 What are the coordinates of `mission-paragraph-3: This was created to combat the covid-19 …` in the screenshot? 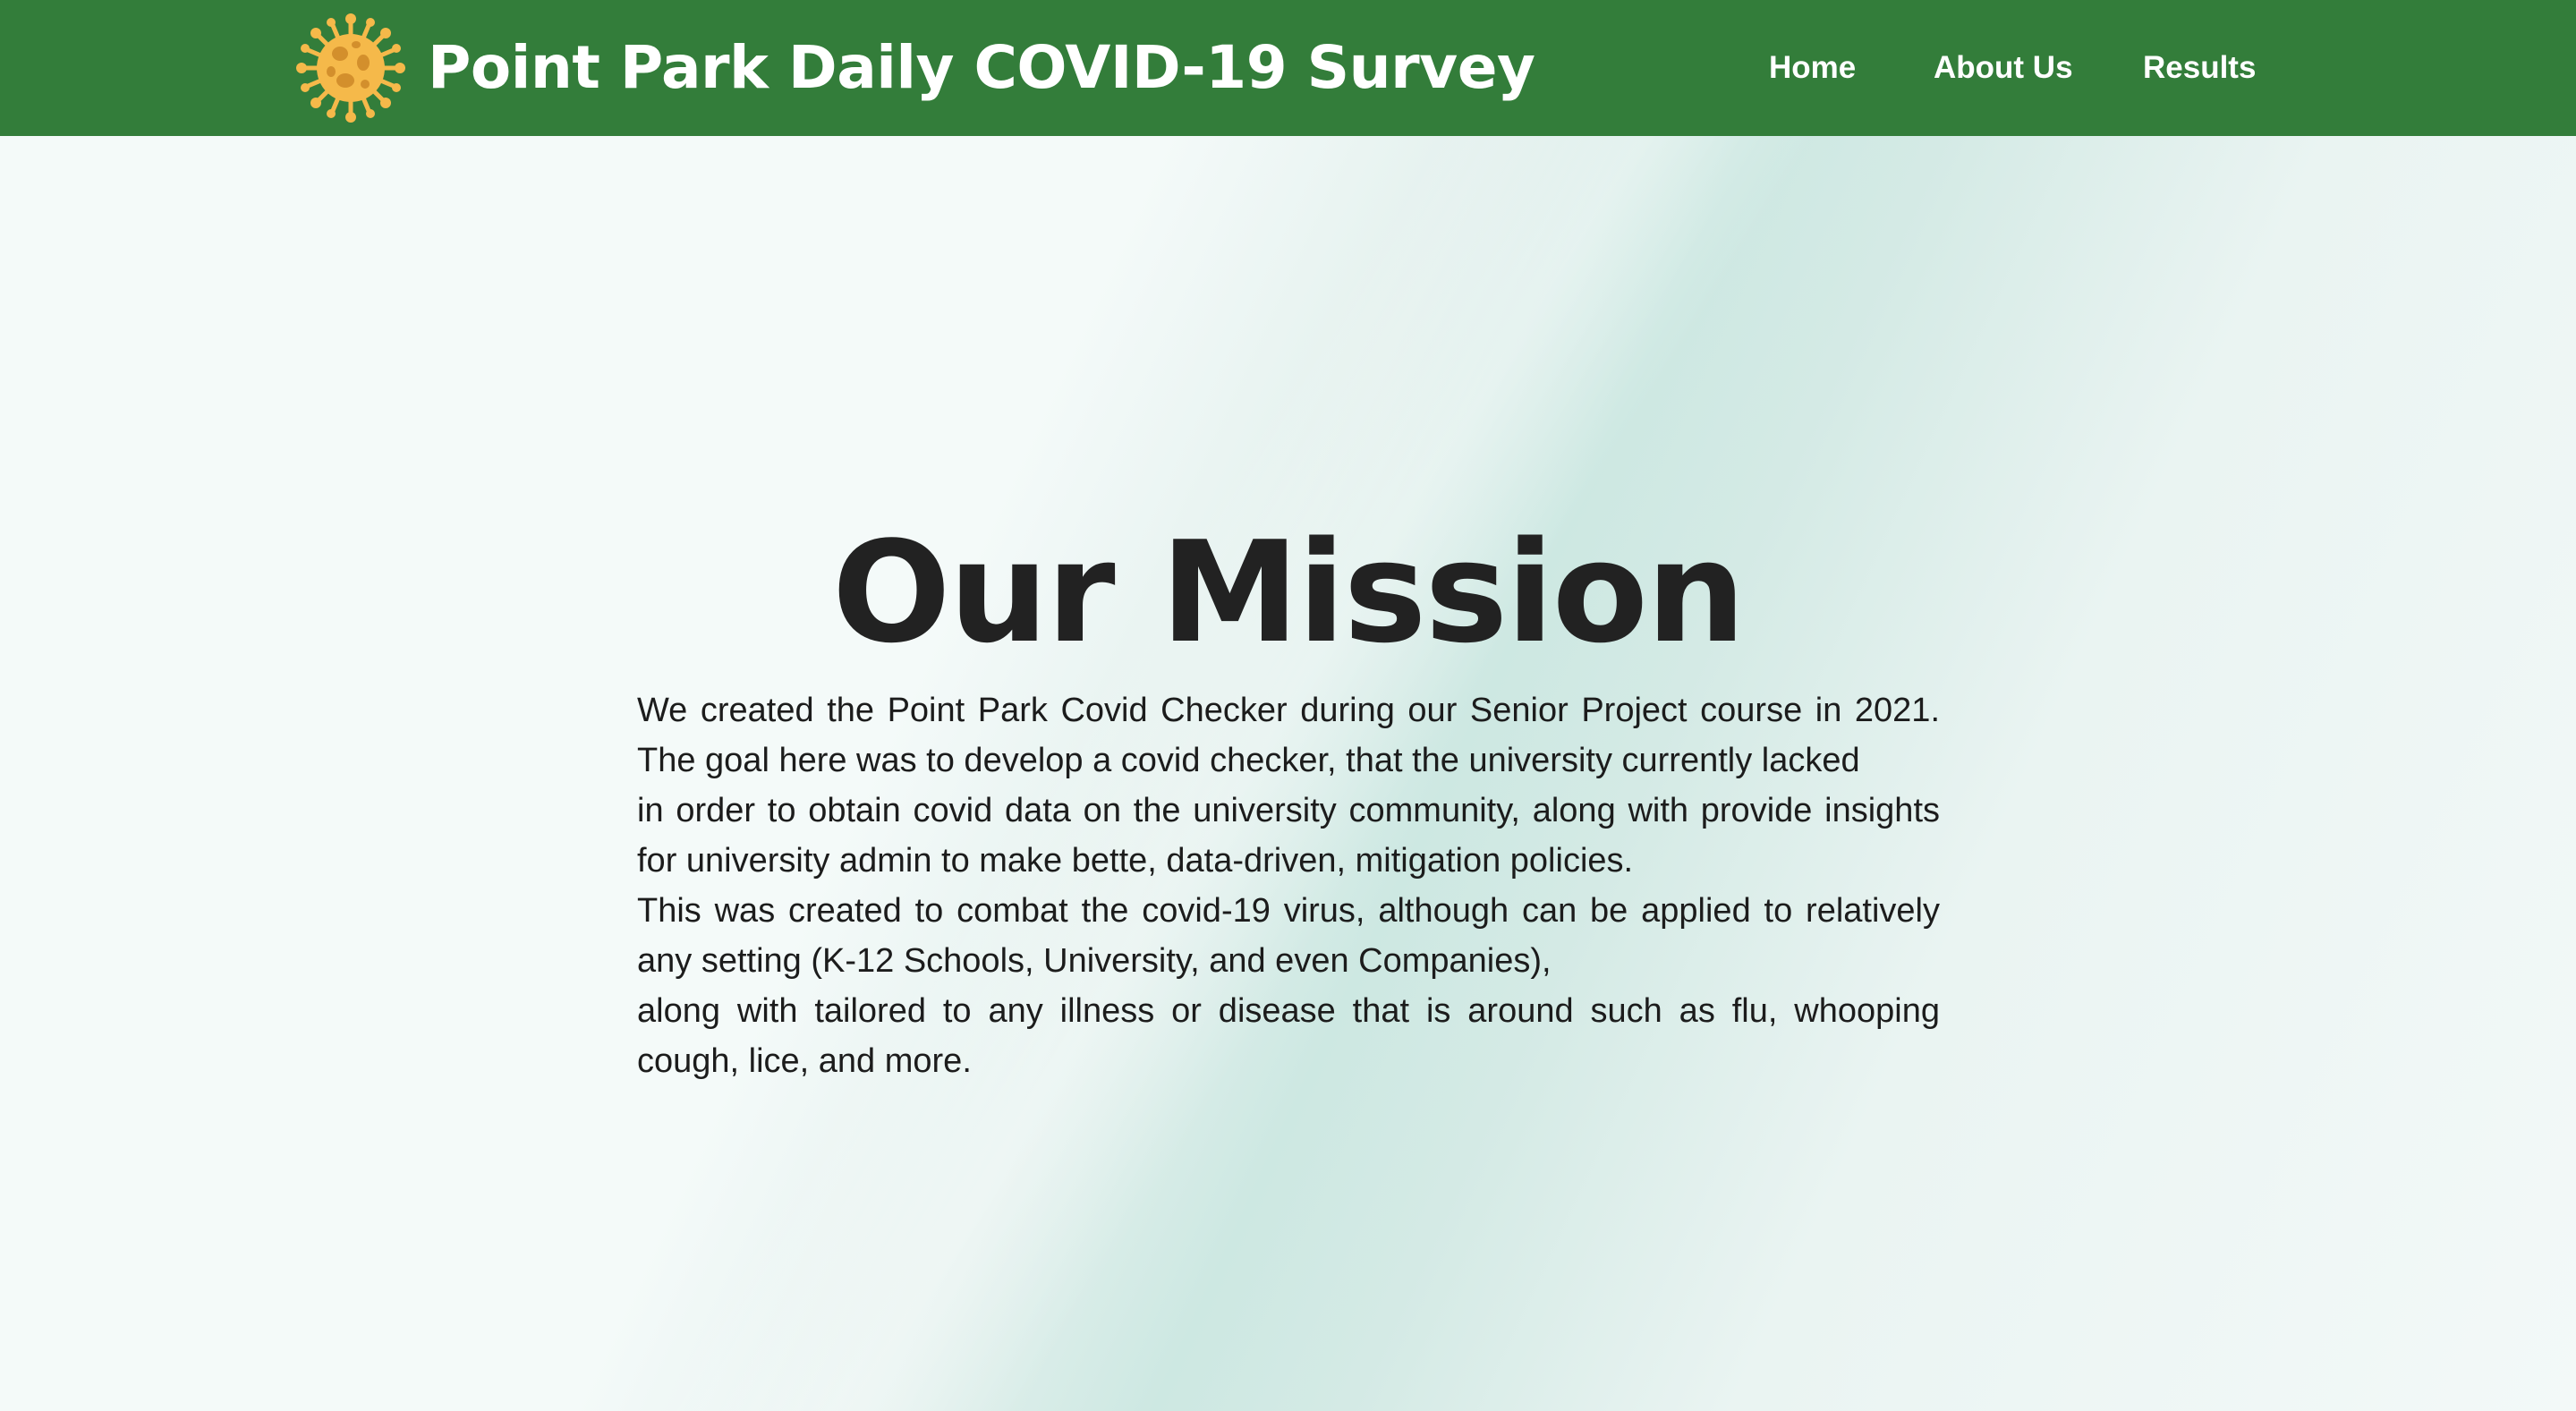 It's located at (1288, 936).